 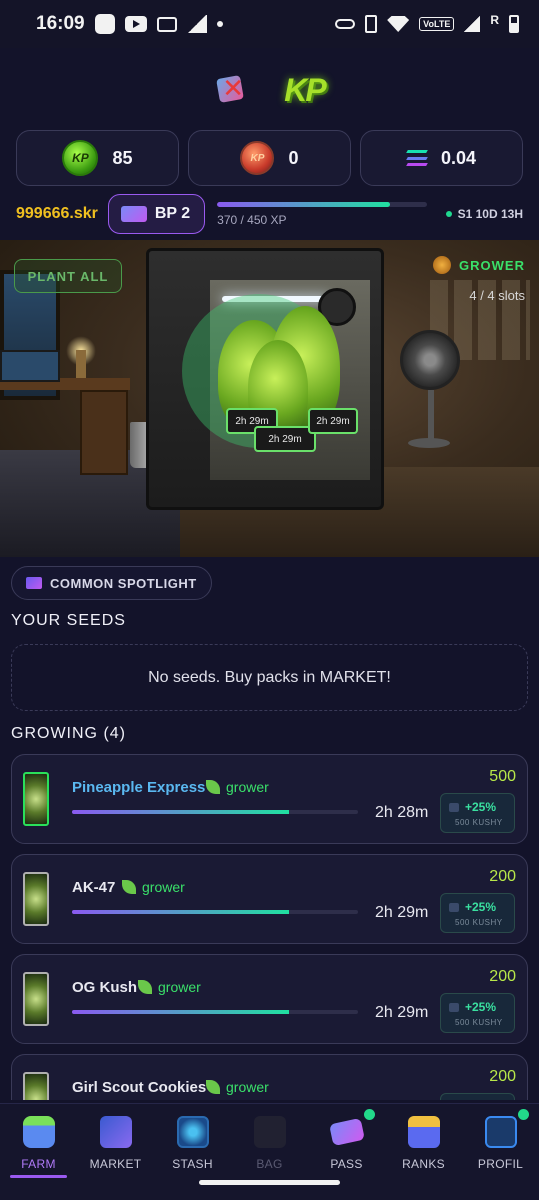 I want to click on xp-progress: 370 / 450 XP, so click(x=322, y=214).